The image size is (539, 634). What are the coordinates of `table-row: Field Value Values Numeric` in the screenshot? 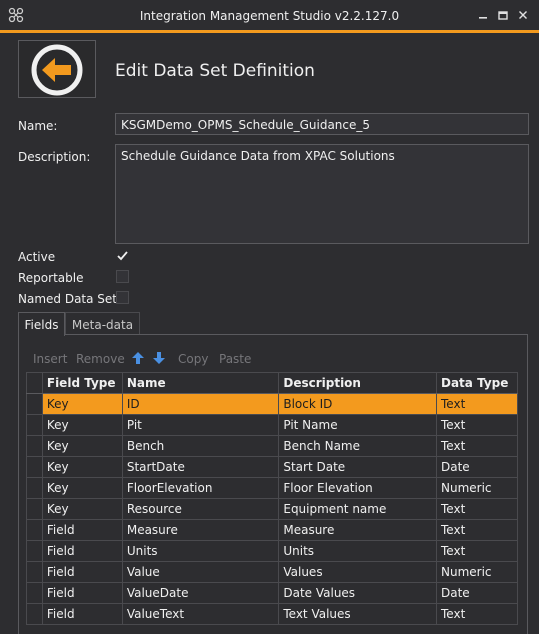 It's located at (272, 572).